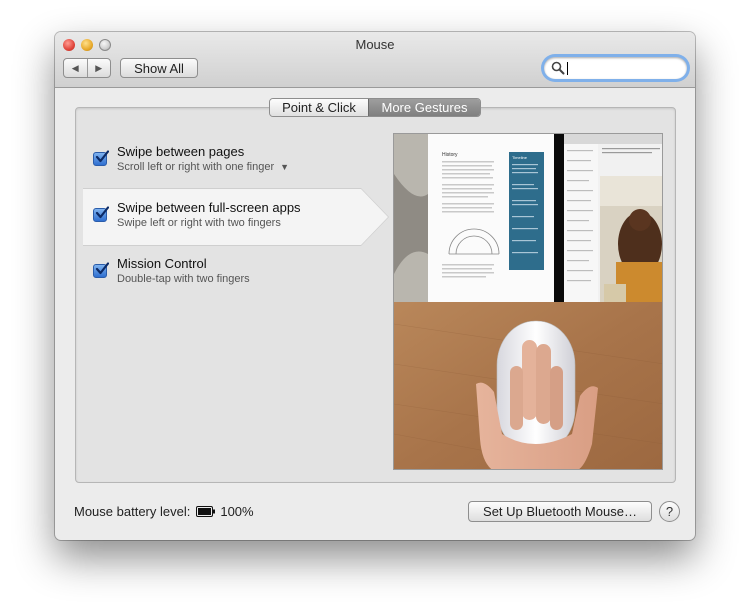  I want to click on timeline-title: Timeline, so click(520, 157).